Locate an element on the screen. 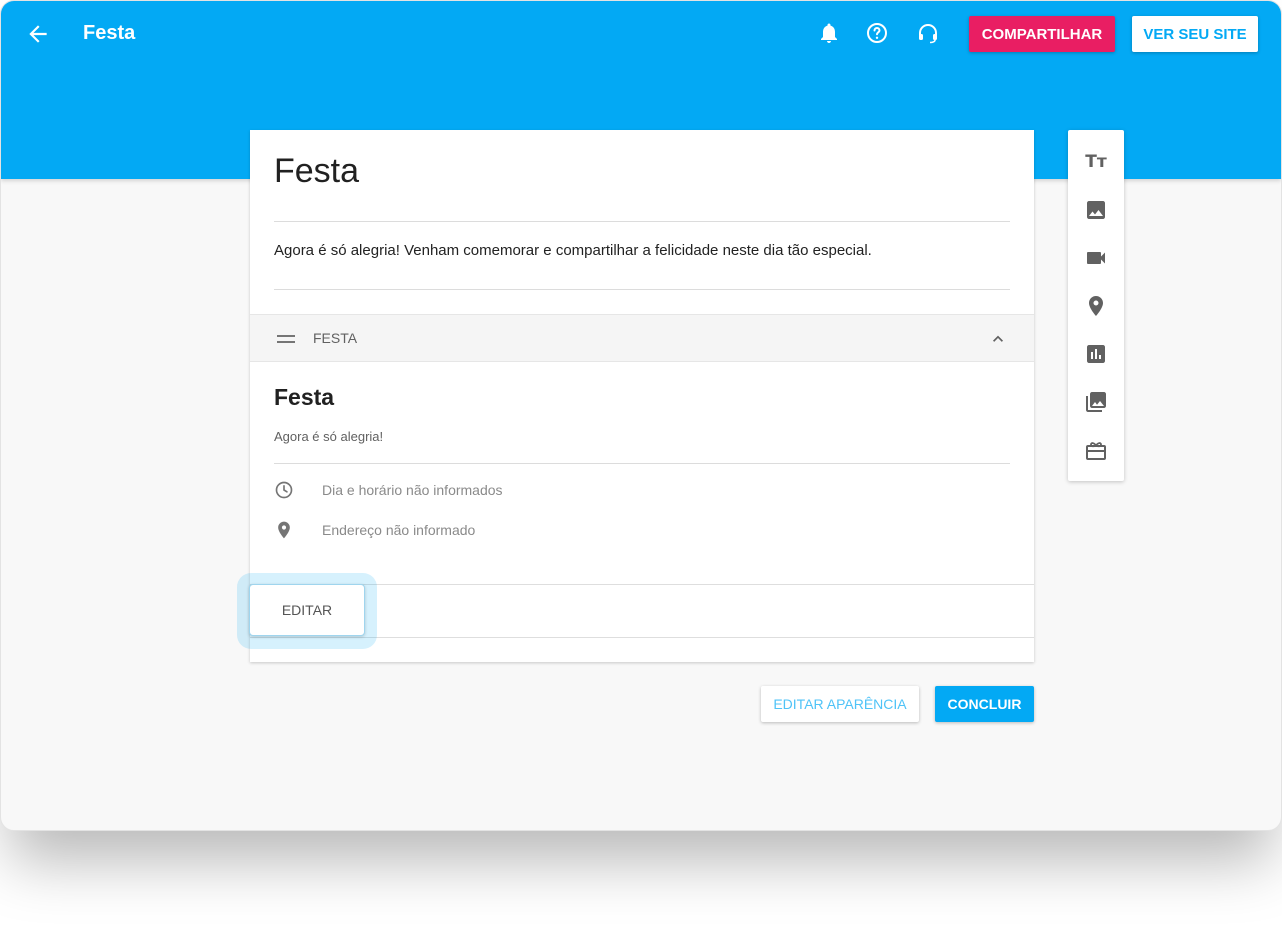 This screenshot has height=931, width=1282. conclude-button: CONCLUIR is located at coordinates (984, 704).